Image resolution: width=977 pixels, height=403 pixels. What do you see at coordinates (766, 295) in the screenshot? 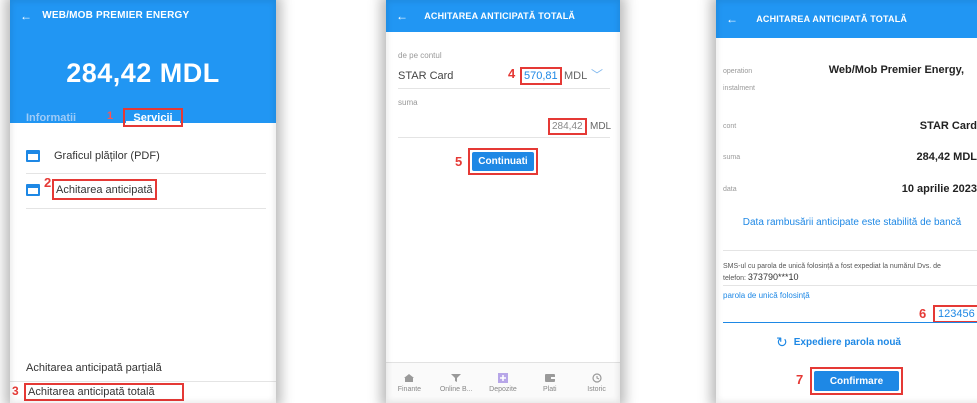
I see `otp-label: parola de unică folosință` at bounding box center [766, 295].